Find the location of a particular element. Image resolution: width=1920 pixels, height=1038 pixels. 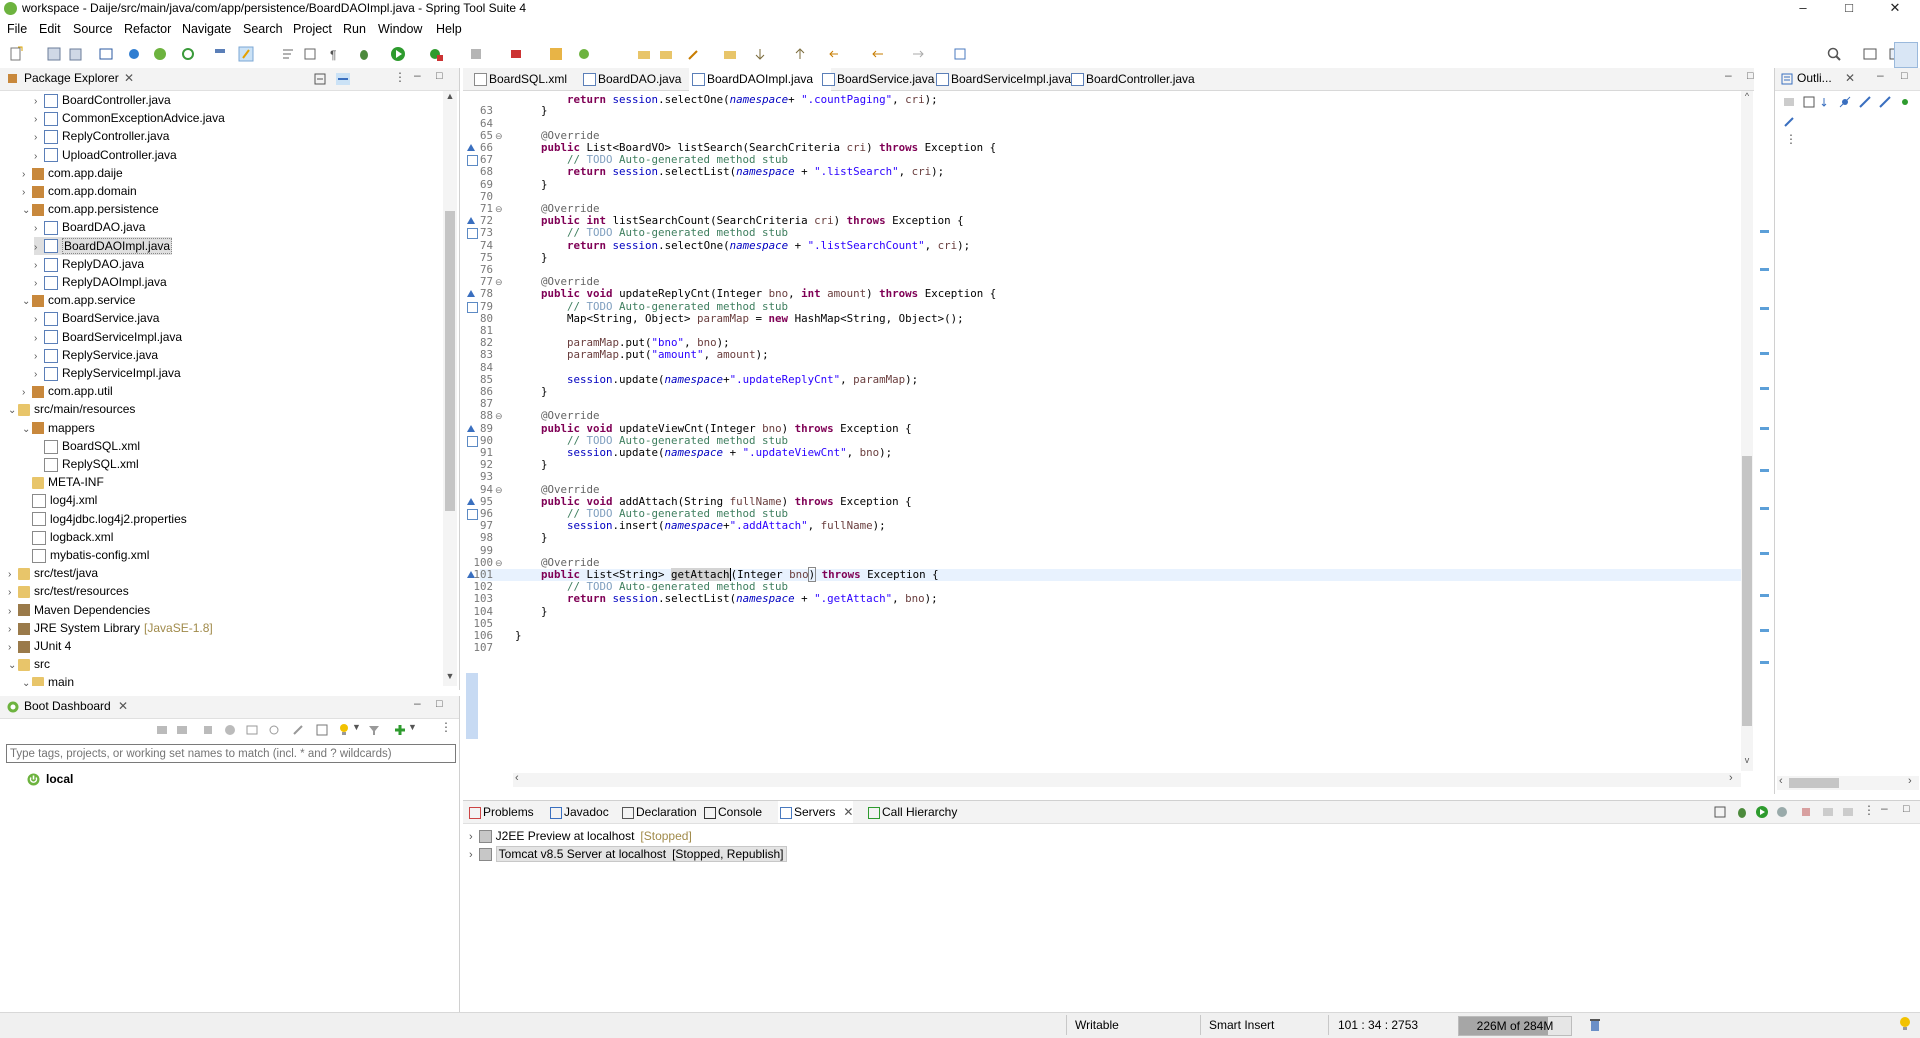

properties-icon is located at coordinates (322, 730).